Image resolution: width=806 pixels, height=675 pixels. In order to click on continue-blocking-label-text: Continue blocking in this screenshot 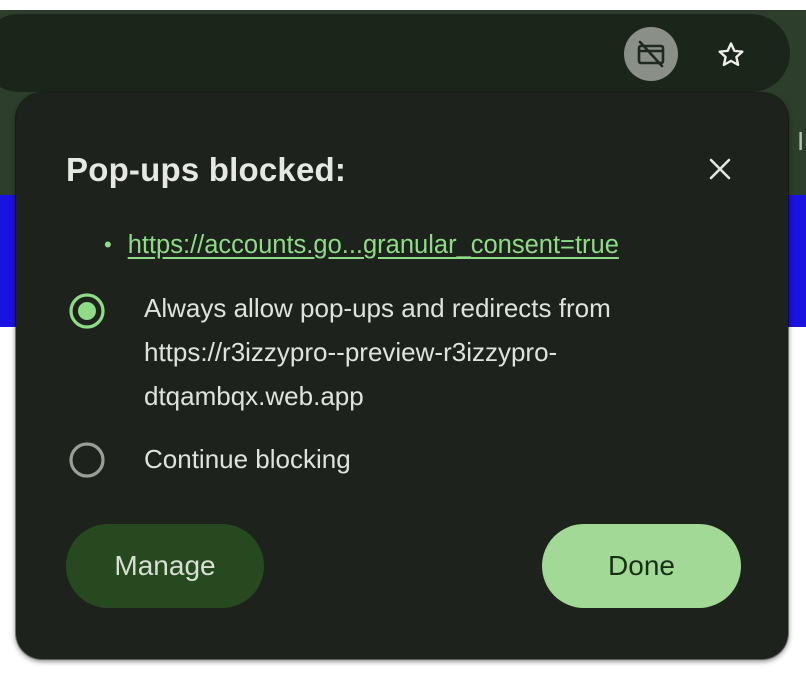, I will do `click(247, 459)`.